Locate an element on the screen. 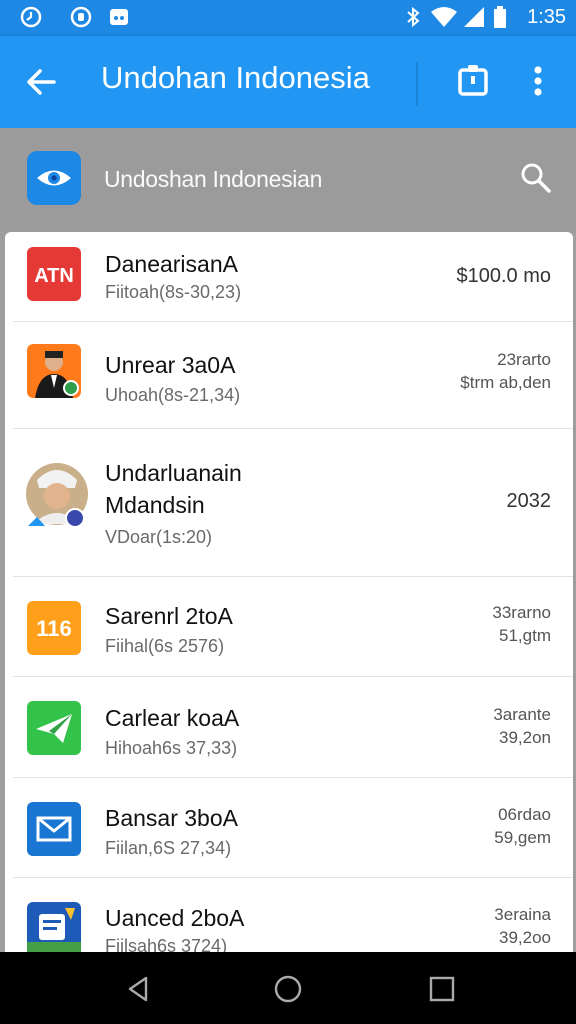 The width and height of the screenshot is (576, 1024). item-amount: $100.0 mo is located at coordinates (503, 276).